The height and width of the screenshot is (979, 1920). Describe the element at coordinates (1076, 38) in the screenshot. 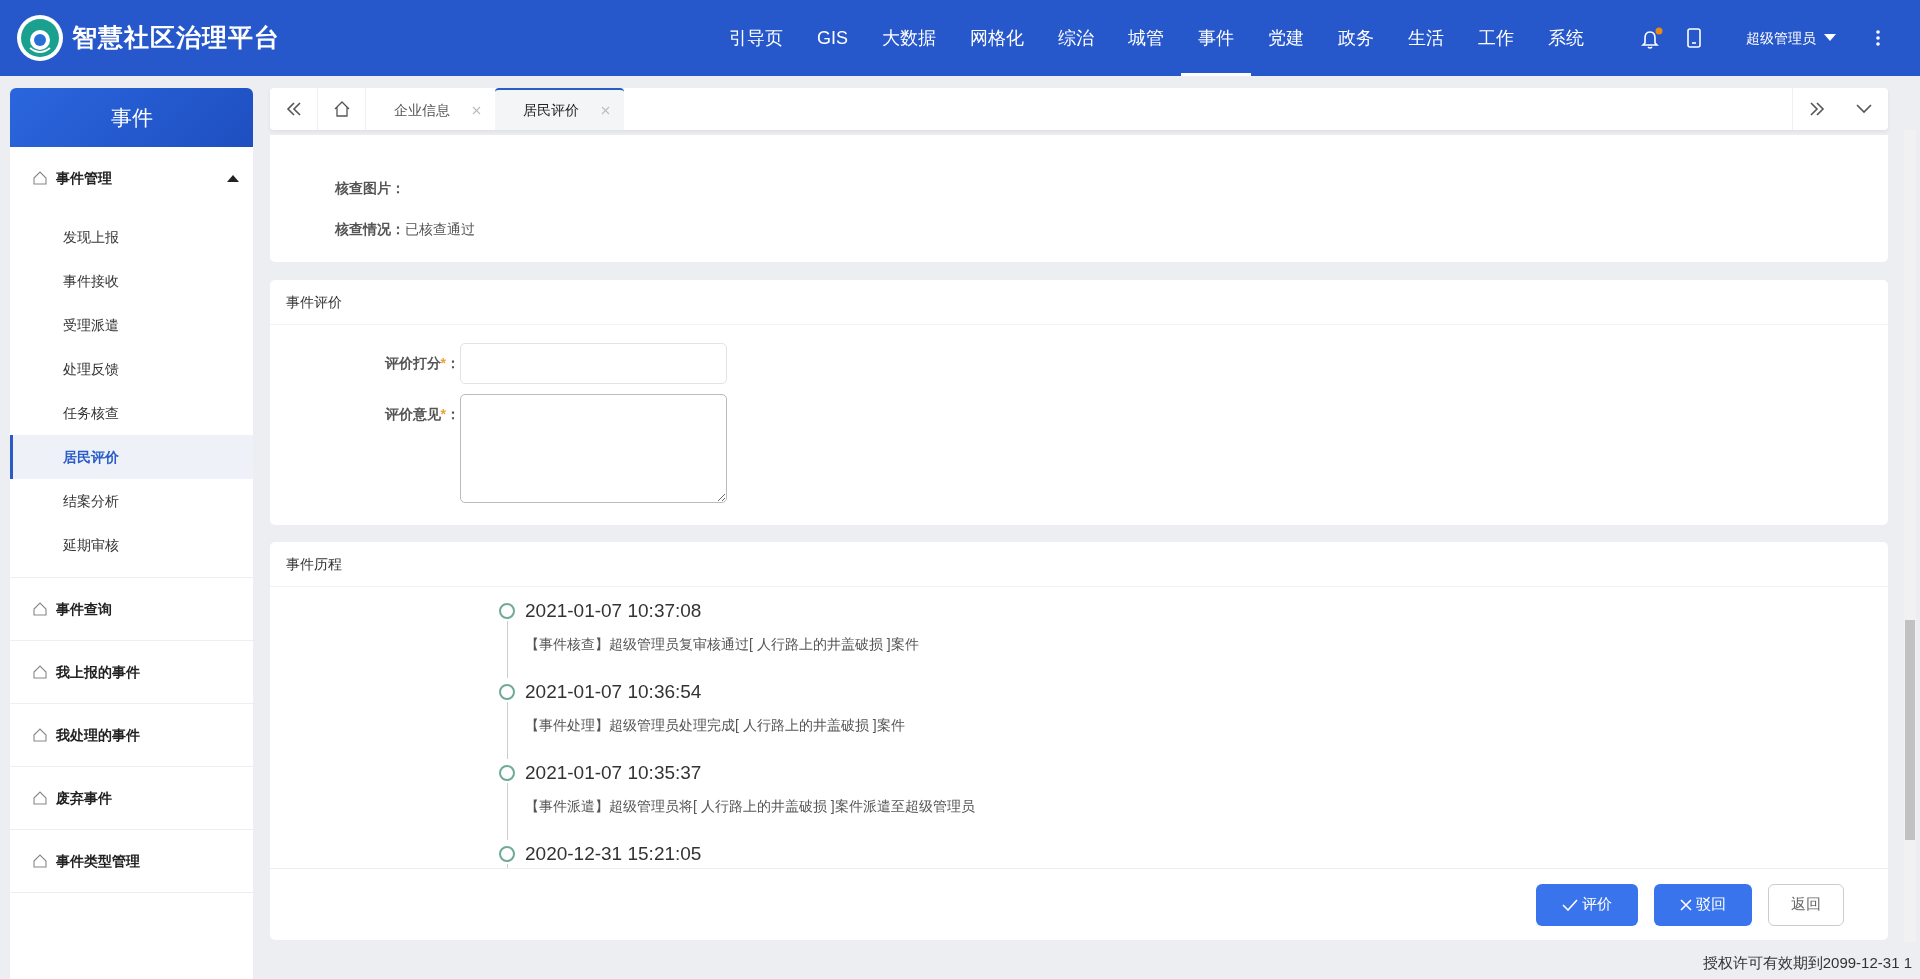

I see `nav-item: 综治` at that location.